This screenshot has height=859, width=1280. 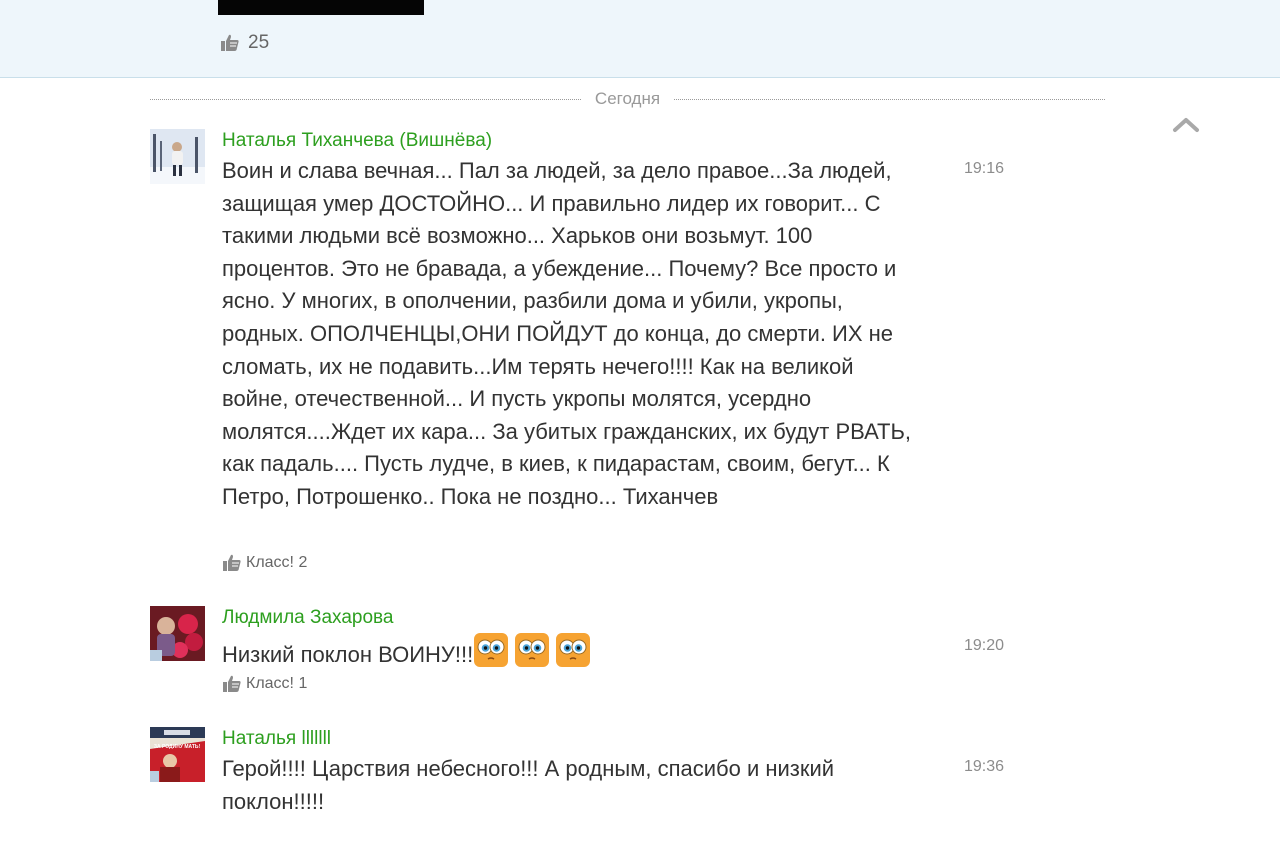 I want to click on scroll-up-button, so click(x=1186, y=124).